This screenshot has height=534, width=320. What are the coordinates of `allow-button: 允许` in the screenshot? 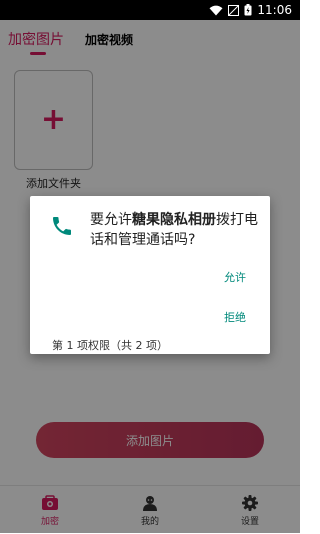 It's located at (235, 277).